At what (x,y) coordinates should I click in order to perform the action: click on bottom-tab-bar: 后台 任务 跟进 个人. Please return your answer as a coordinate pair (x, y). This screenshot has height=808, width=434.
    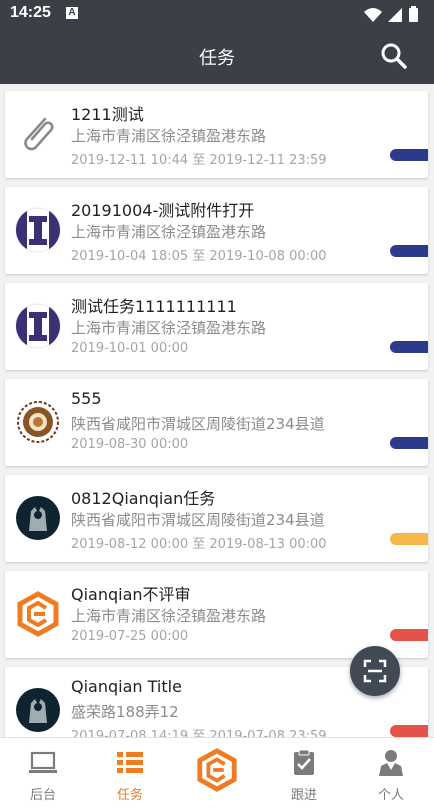
    Looking at the image, I should click on (217, 772).